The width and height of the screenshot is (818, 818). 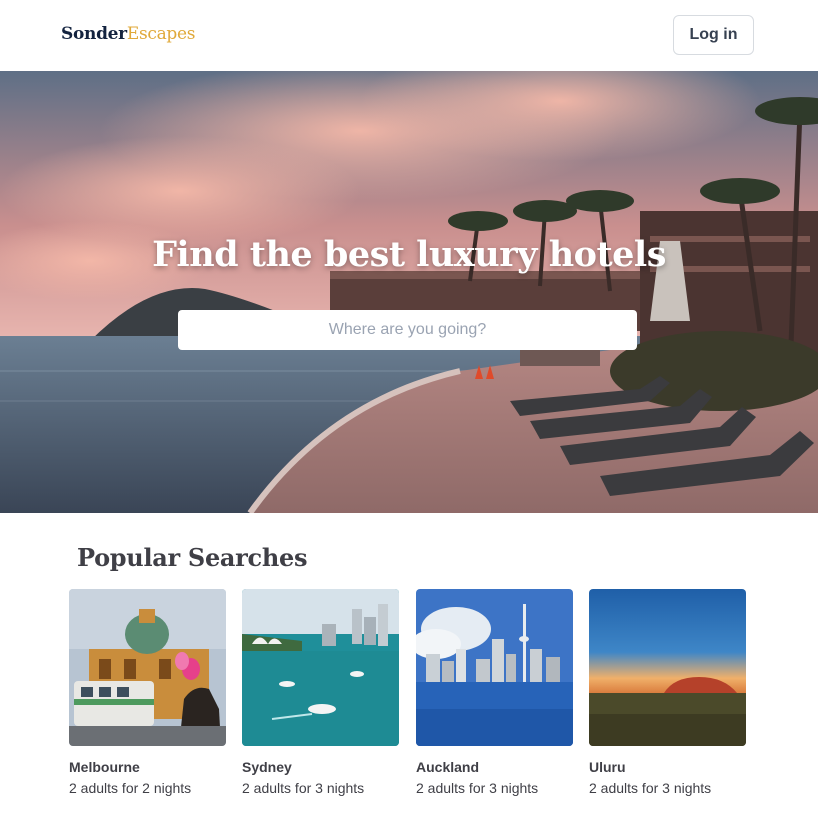 I want to click on card-city-name: Melbourne, so click(x=104, y=767).